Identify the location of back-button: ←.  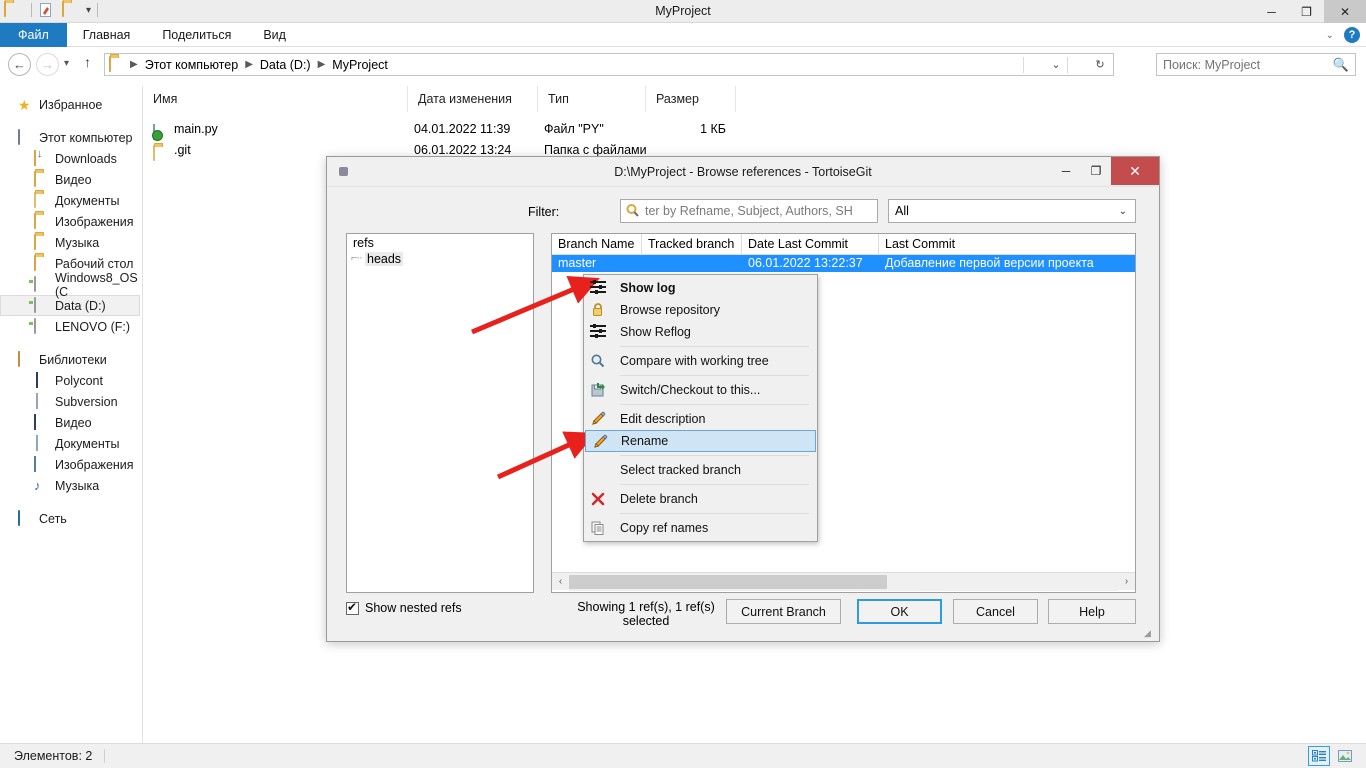
(19, 64).